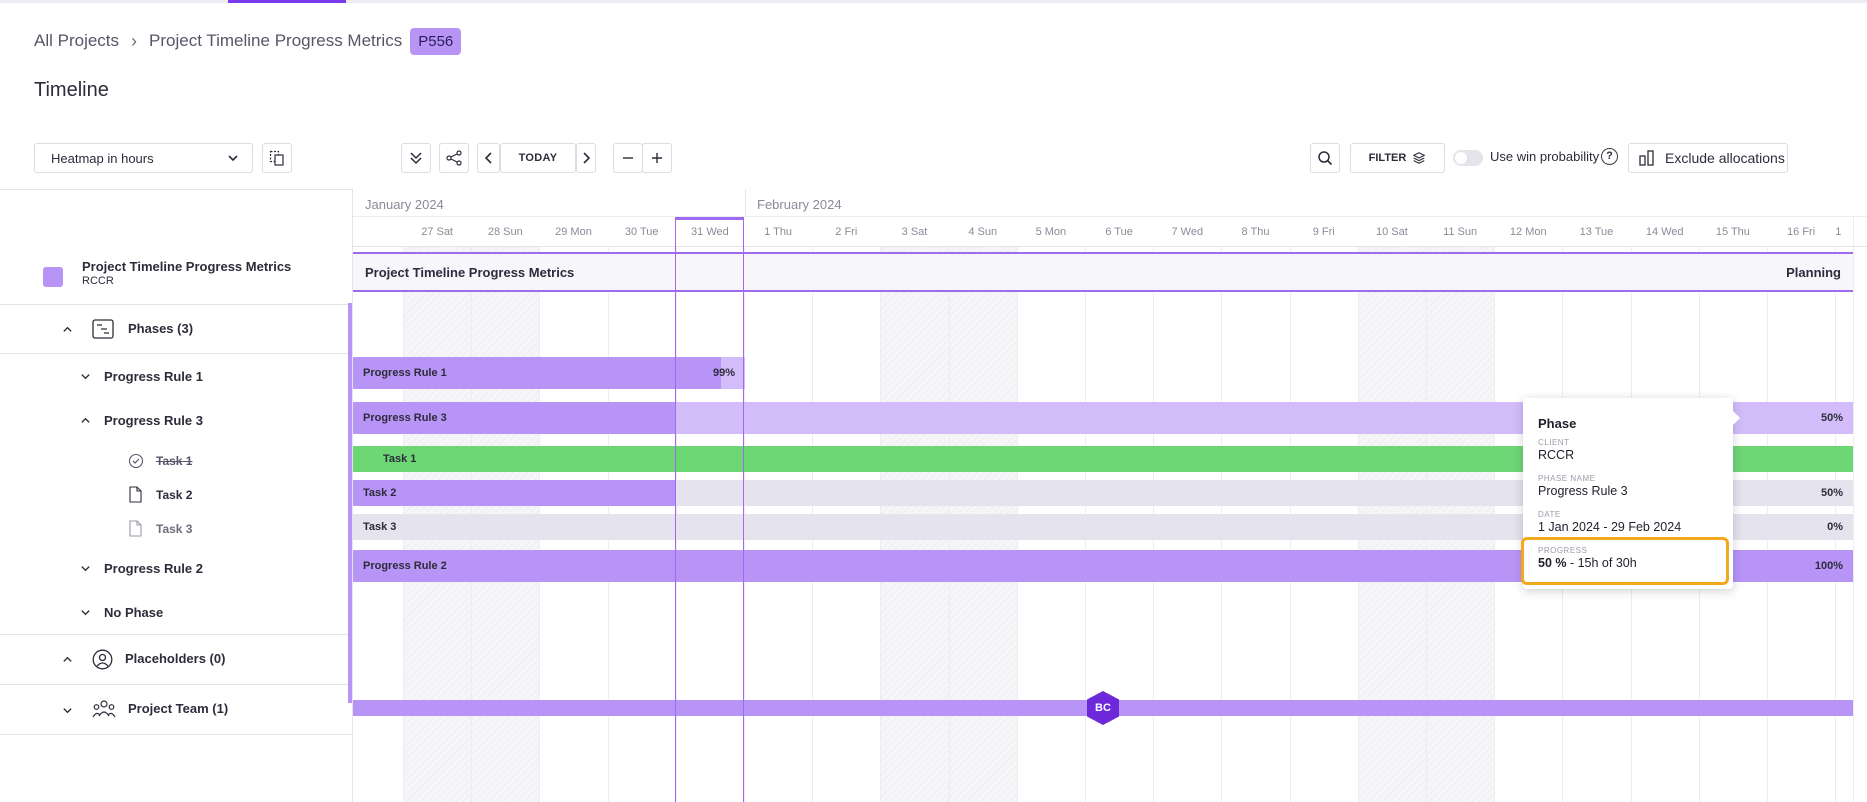 The width and height of the screenshot is (1867, 802). Describe the element at coordinates (1557, 423) in the screenshot. I see `tooltip-title: Phase` at that location.